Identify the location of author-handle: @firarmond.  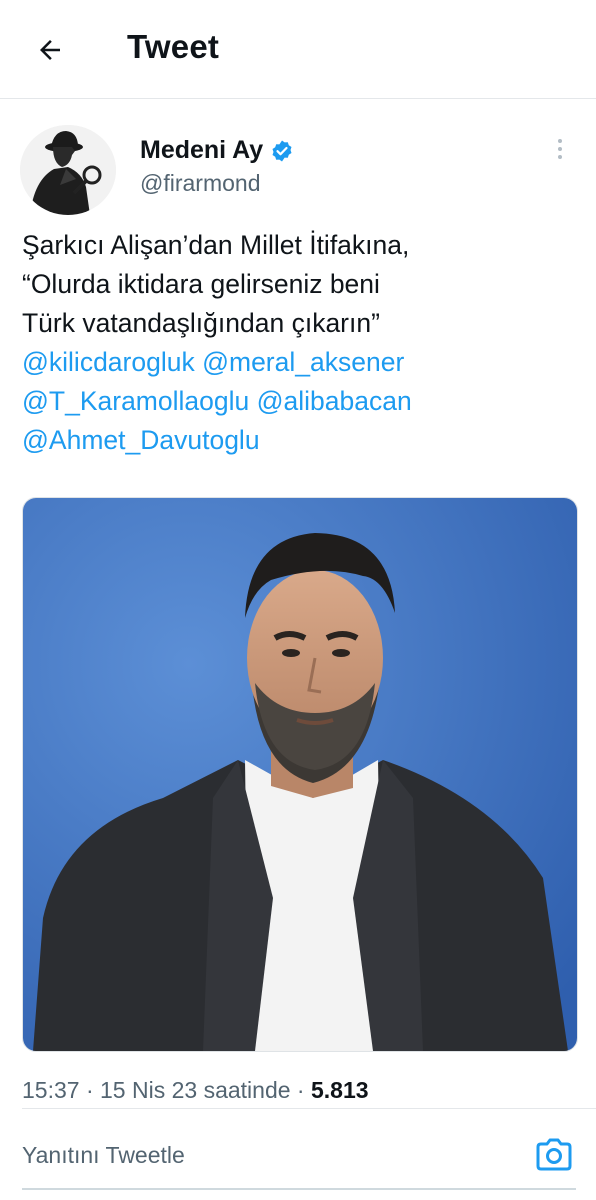
(200, 183).